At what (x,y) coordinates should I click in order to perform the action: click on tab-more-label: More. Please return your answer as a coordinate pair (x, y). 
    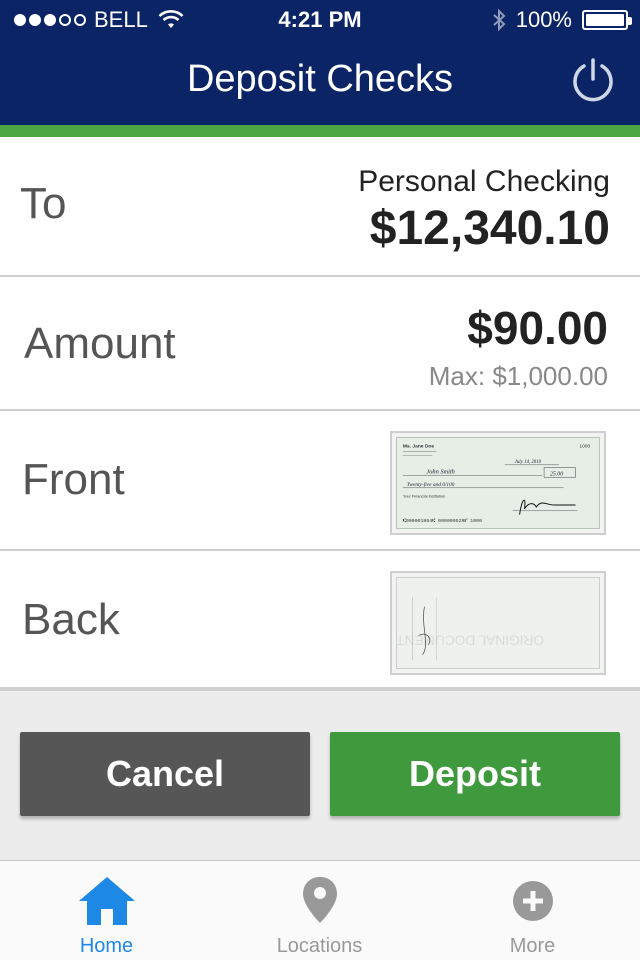
    Looking at the image, I should click on (532, 946).